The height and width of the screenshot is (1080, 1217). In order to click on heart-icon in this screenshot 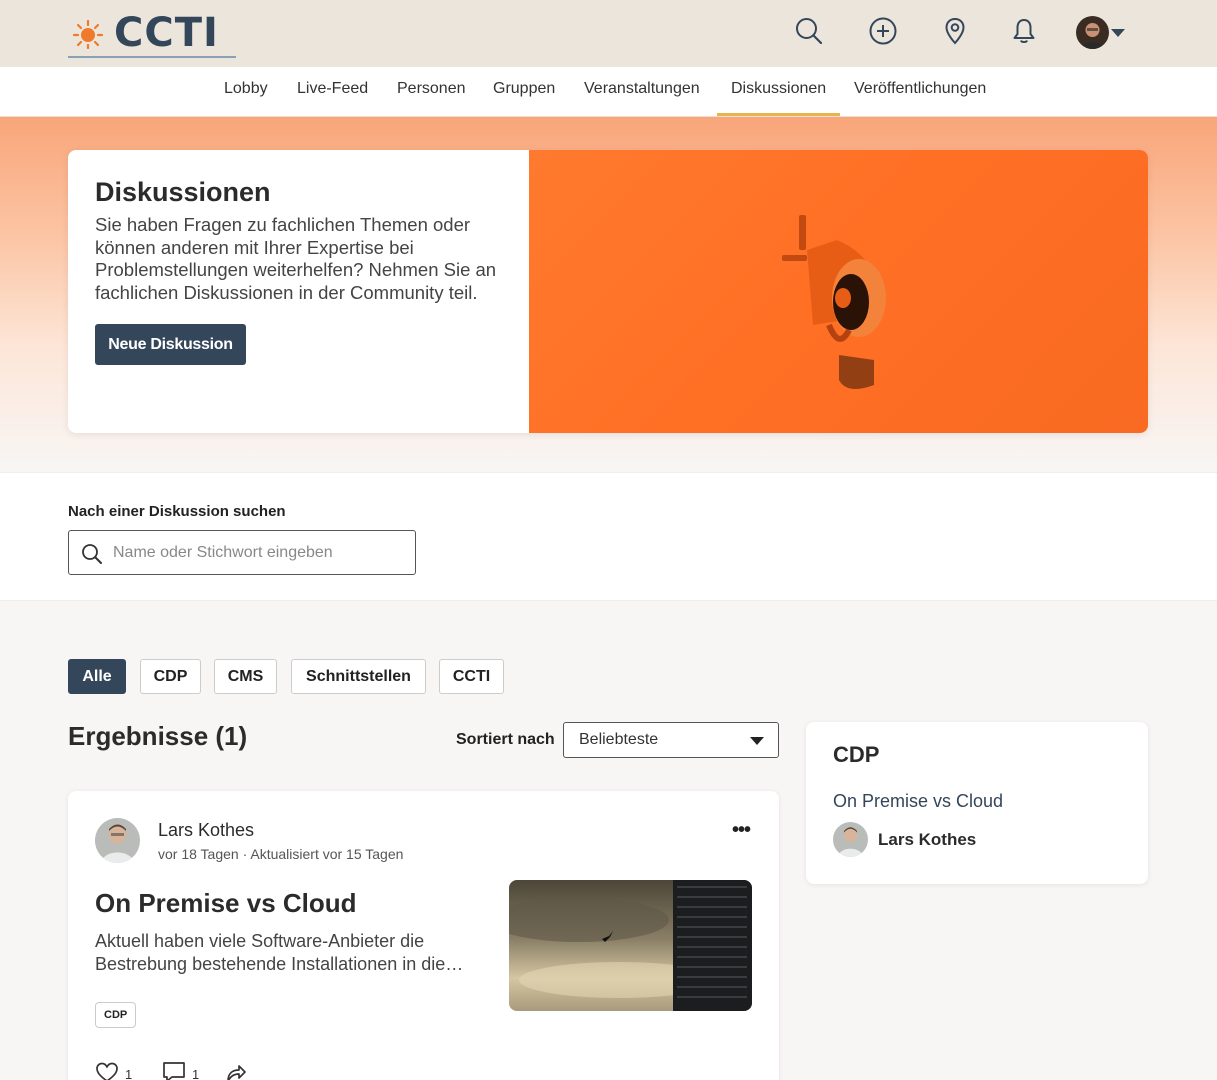, I will do `click(107, 1071)`.